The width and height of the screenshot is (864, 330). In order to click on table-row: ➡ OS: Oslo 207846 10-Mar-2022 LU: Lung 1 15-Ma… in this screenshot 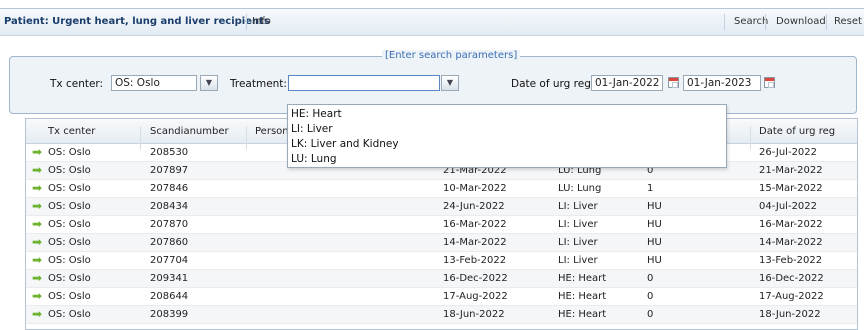, I will do `click(441, 189)`.